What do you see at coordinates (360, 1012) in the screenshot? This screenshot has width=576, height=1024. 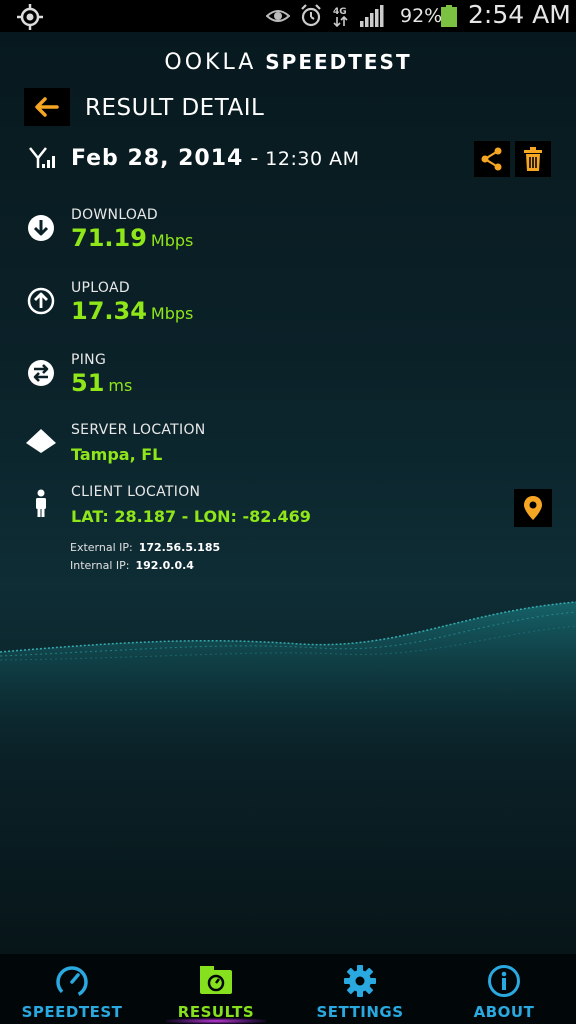 I see `tab-settings-label: SETTINGS` at bounding box center [360, 1012].